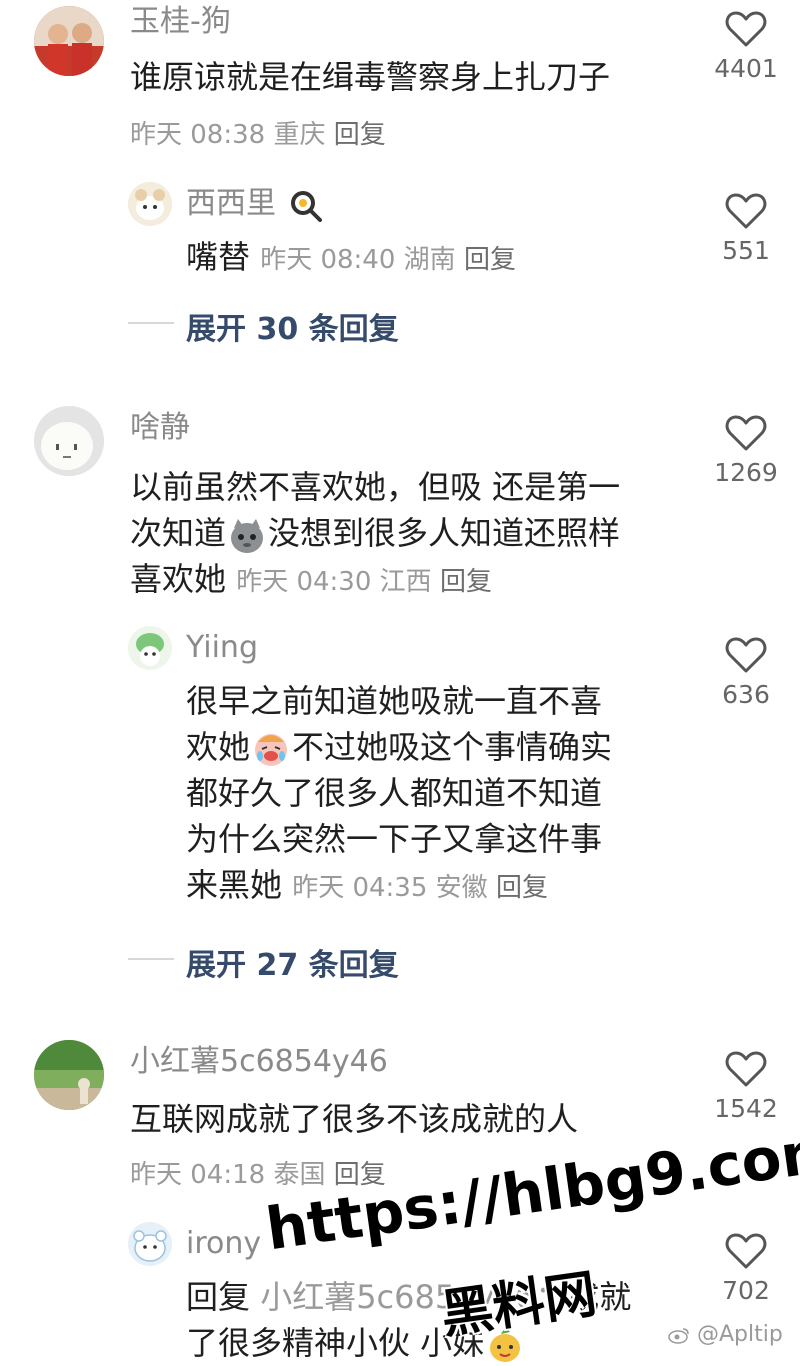 Image resolution: width=800 pixels, height=1366 pixels. I want to click on like-button: 4401, so click(746, 47).